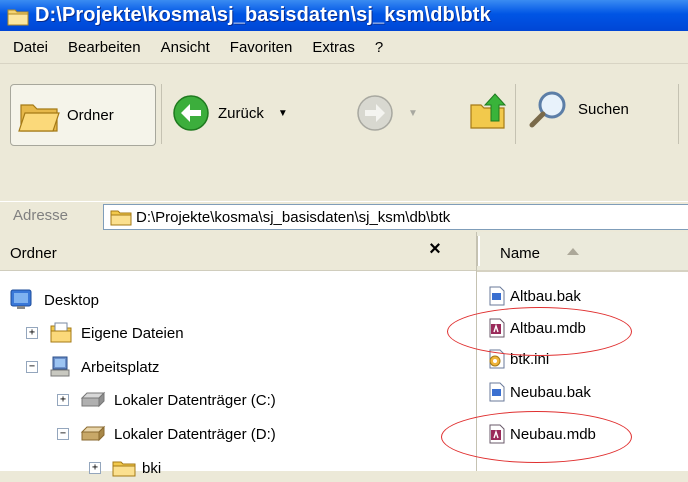 This screenshot has width=688, height=482. I want to click on tree-item-label: Lokaler Datenträger (C:), so click(195, 400).